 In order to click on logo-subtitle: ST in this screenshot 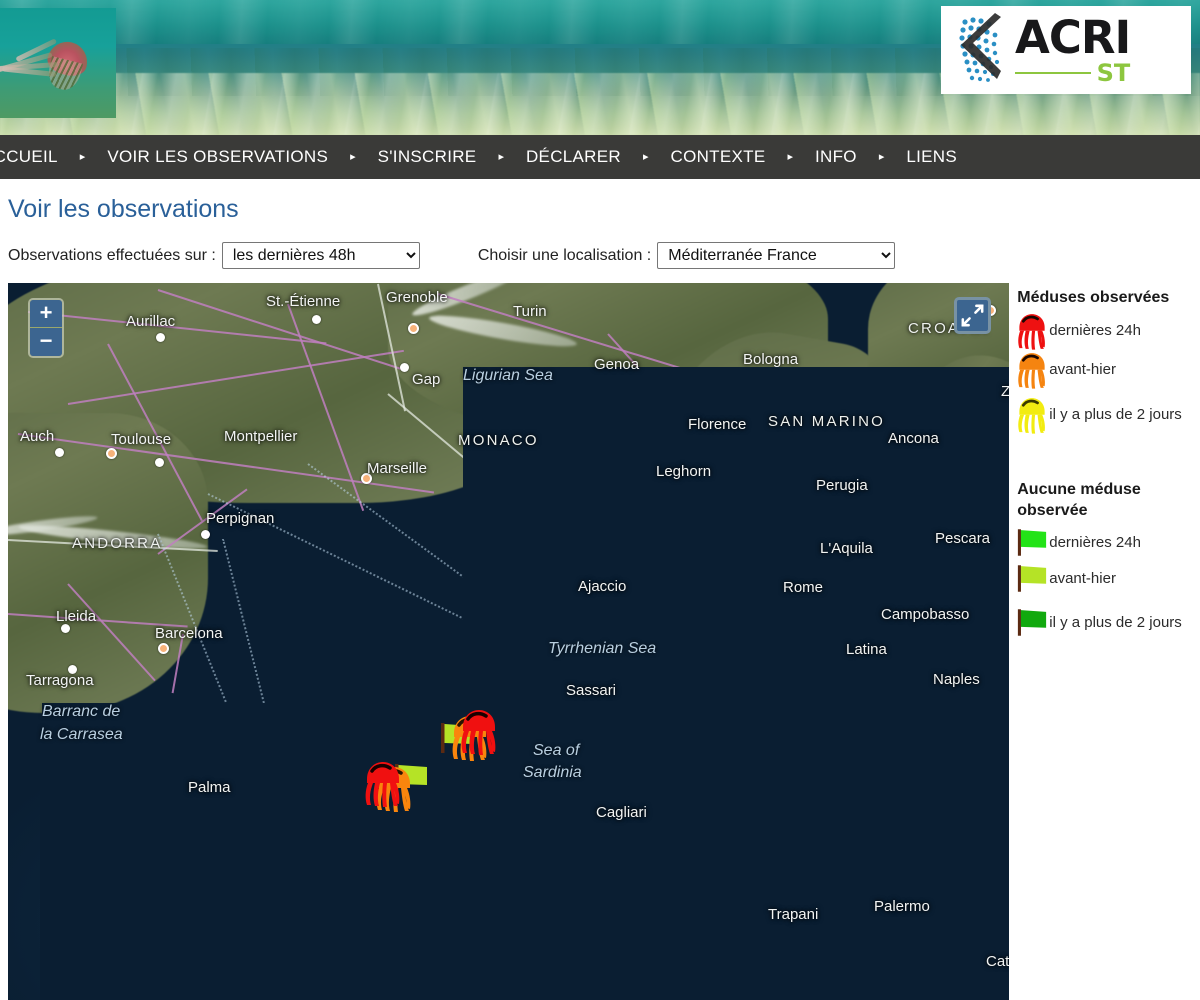, I will do `click(1113, 73)`.